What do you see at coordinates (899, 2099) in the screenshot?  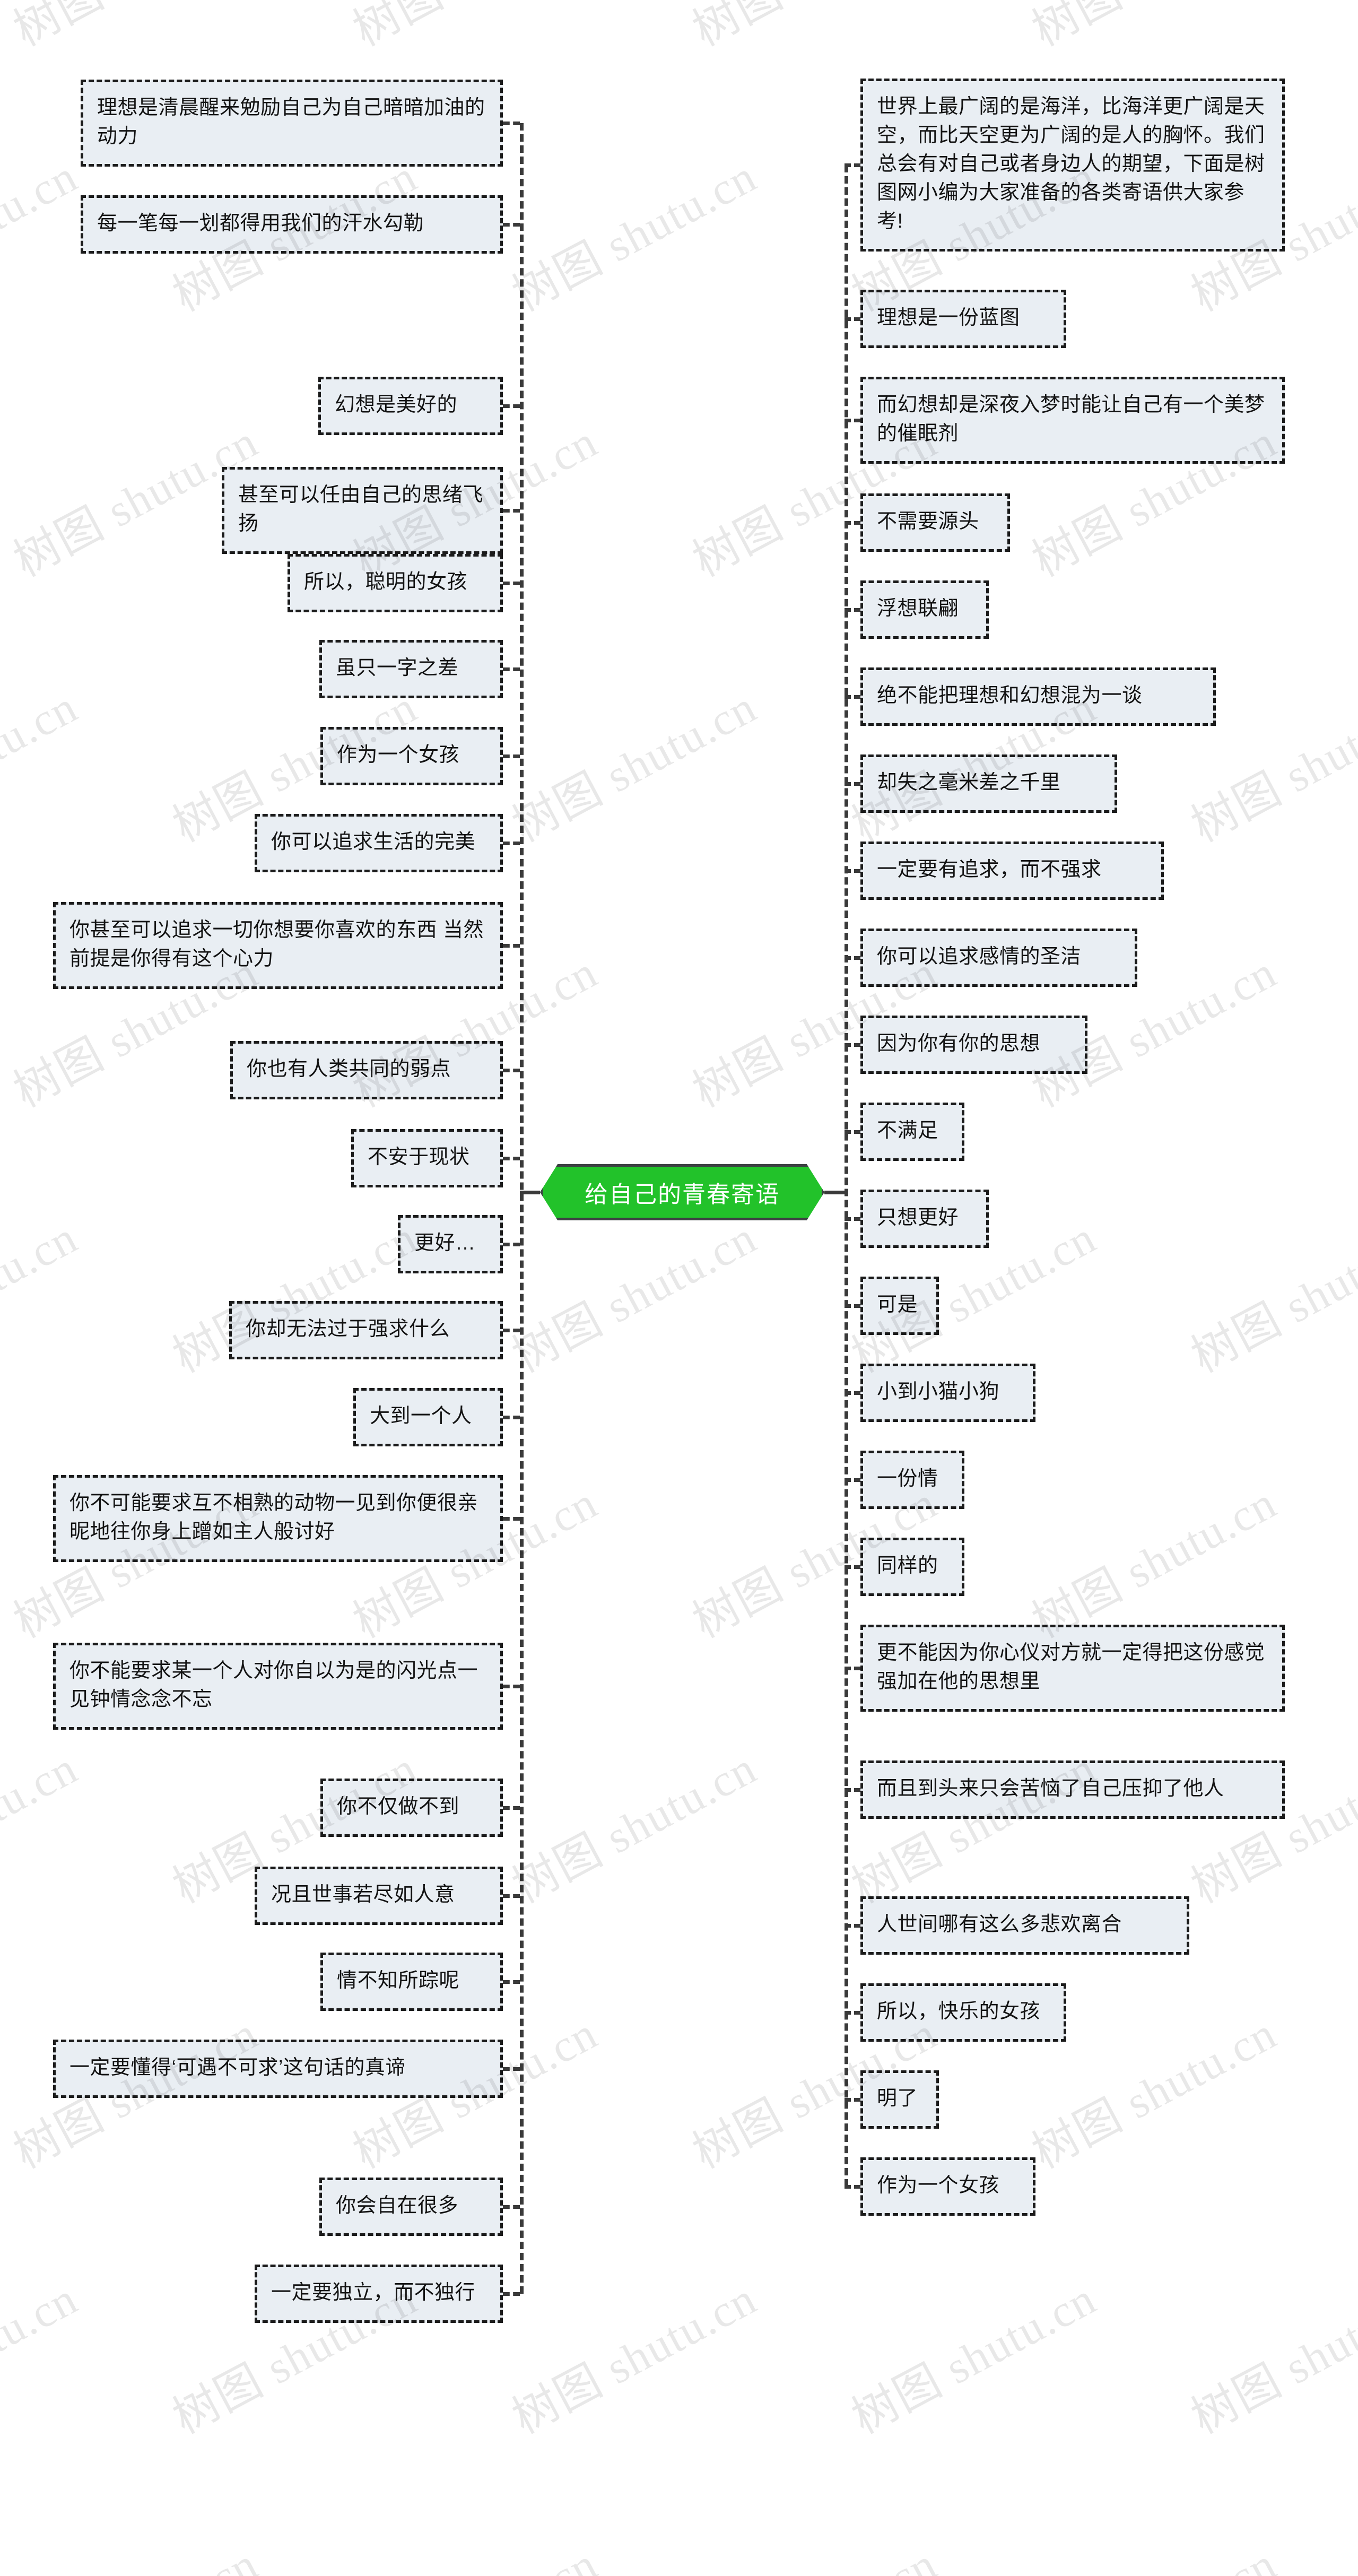 I see `mindmap-node-right-21: 明了` at bounding box center [899, 2099].